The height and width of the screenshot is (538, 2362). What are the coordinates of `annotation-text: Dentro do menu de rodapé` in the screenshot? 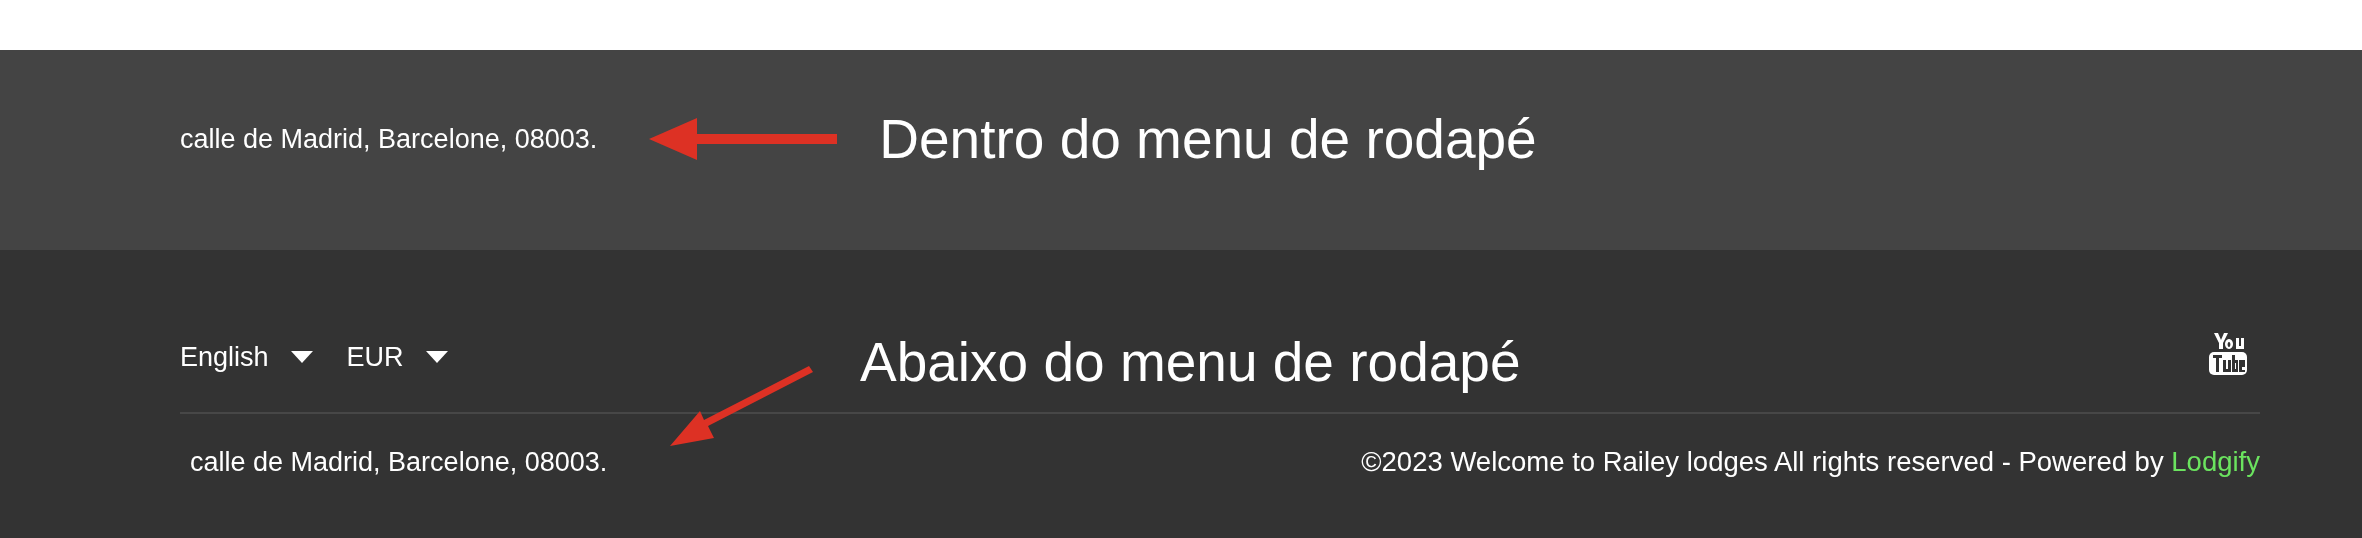 It's located at (1208, 139).